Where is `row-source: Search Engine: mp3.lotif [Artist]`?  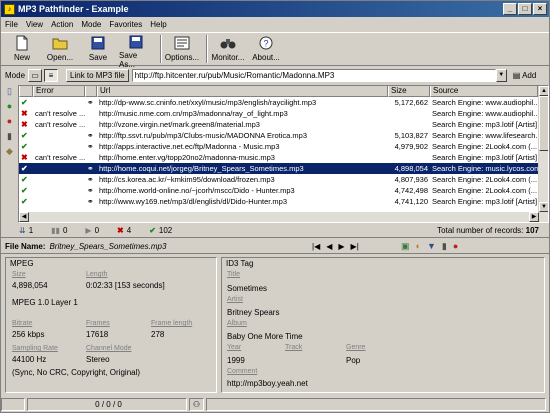 row-source: Search Engine: mp3.lotif [Artist] is located at coordinates (485, 157).